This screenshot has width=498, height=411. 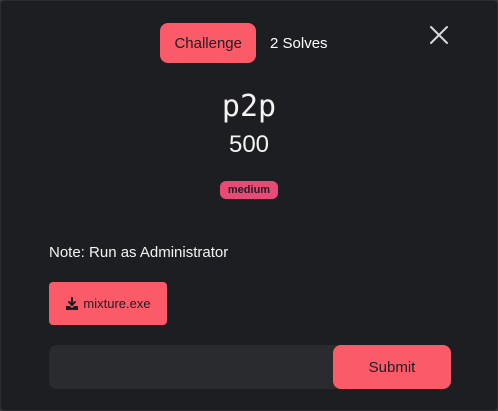 I want to click on tab-challenge: Challenge, so click(x=208, y=43).